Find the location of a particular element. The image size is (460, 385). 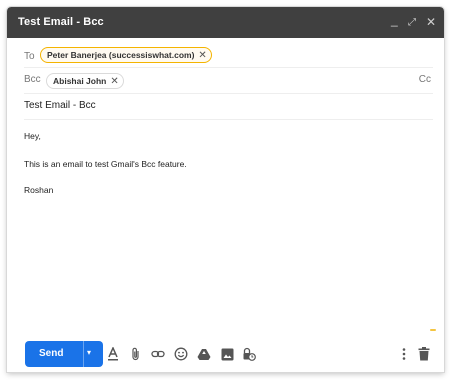

to-label: To is located at coordinates (29, 56).